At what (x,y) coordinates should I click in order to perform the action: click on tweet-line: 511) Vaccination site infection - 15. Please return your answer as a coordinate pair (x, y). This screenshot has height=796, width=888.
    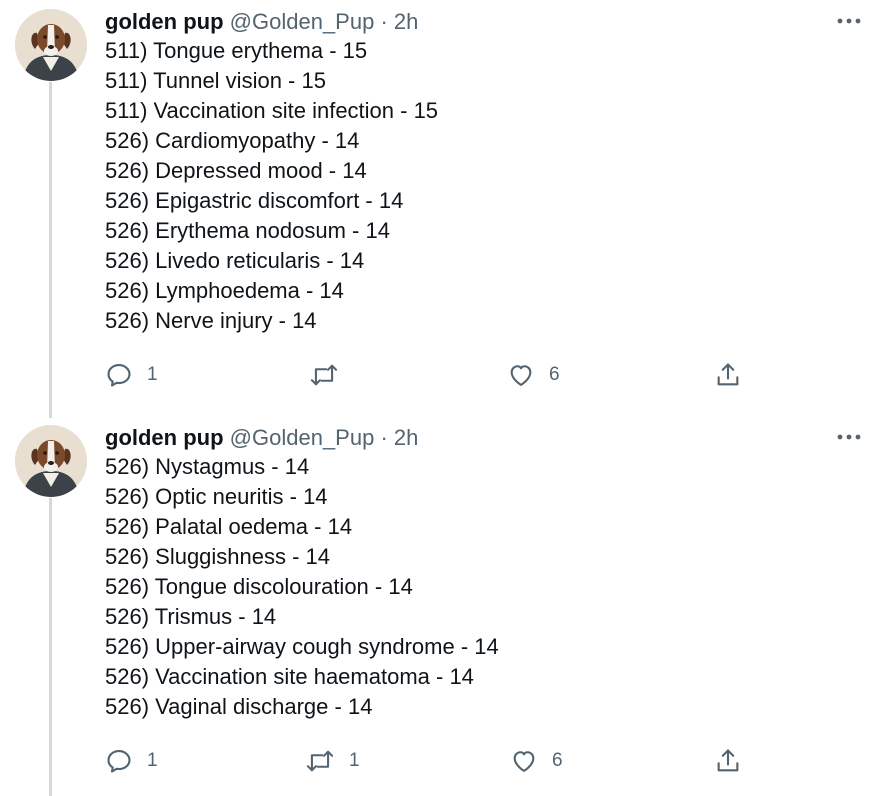
    Looking at the image, I should click on (272, 110).